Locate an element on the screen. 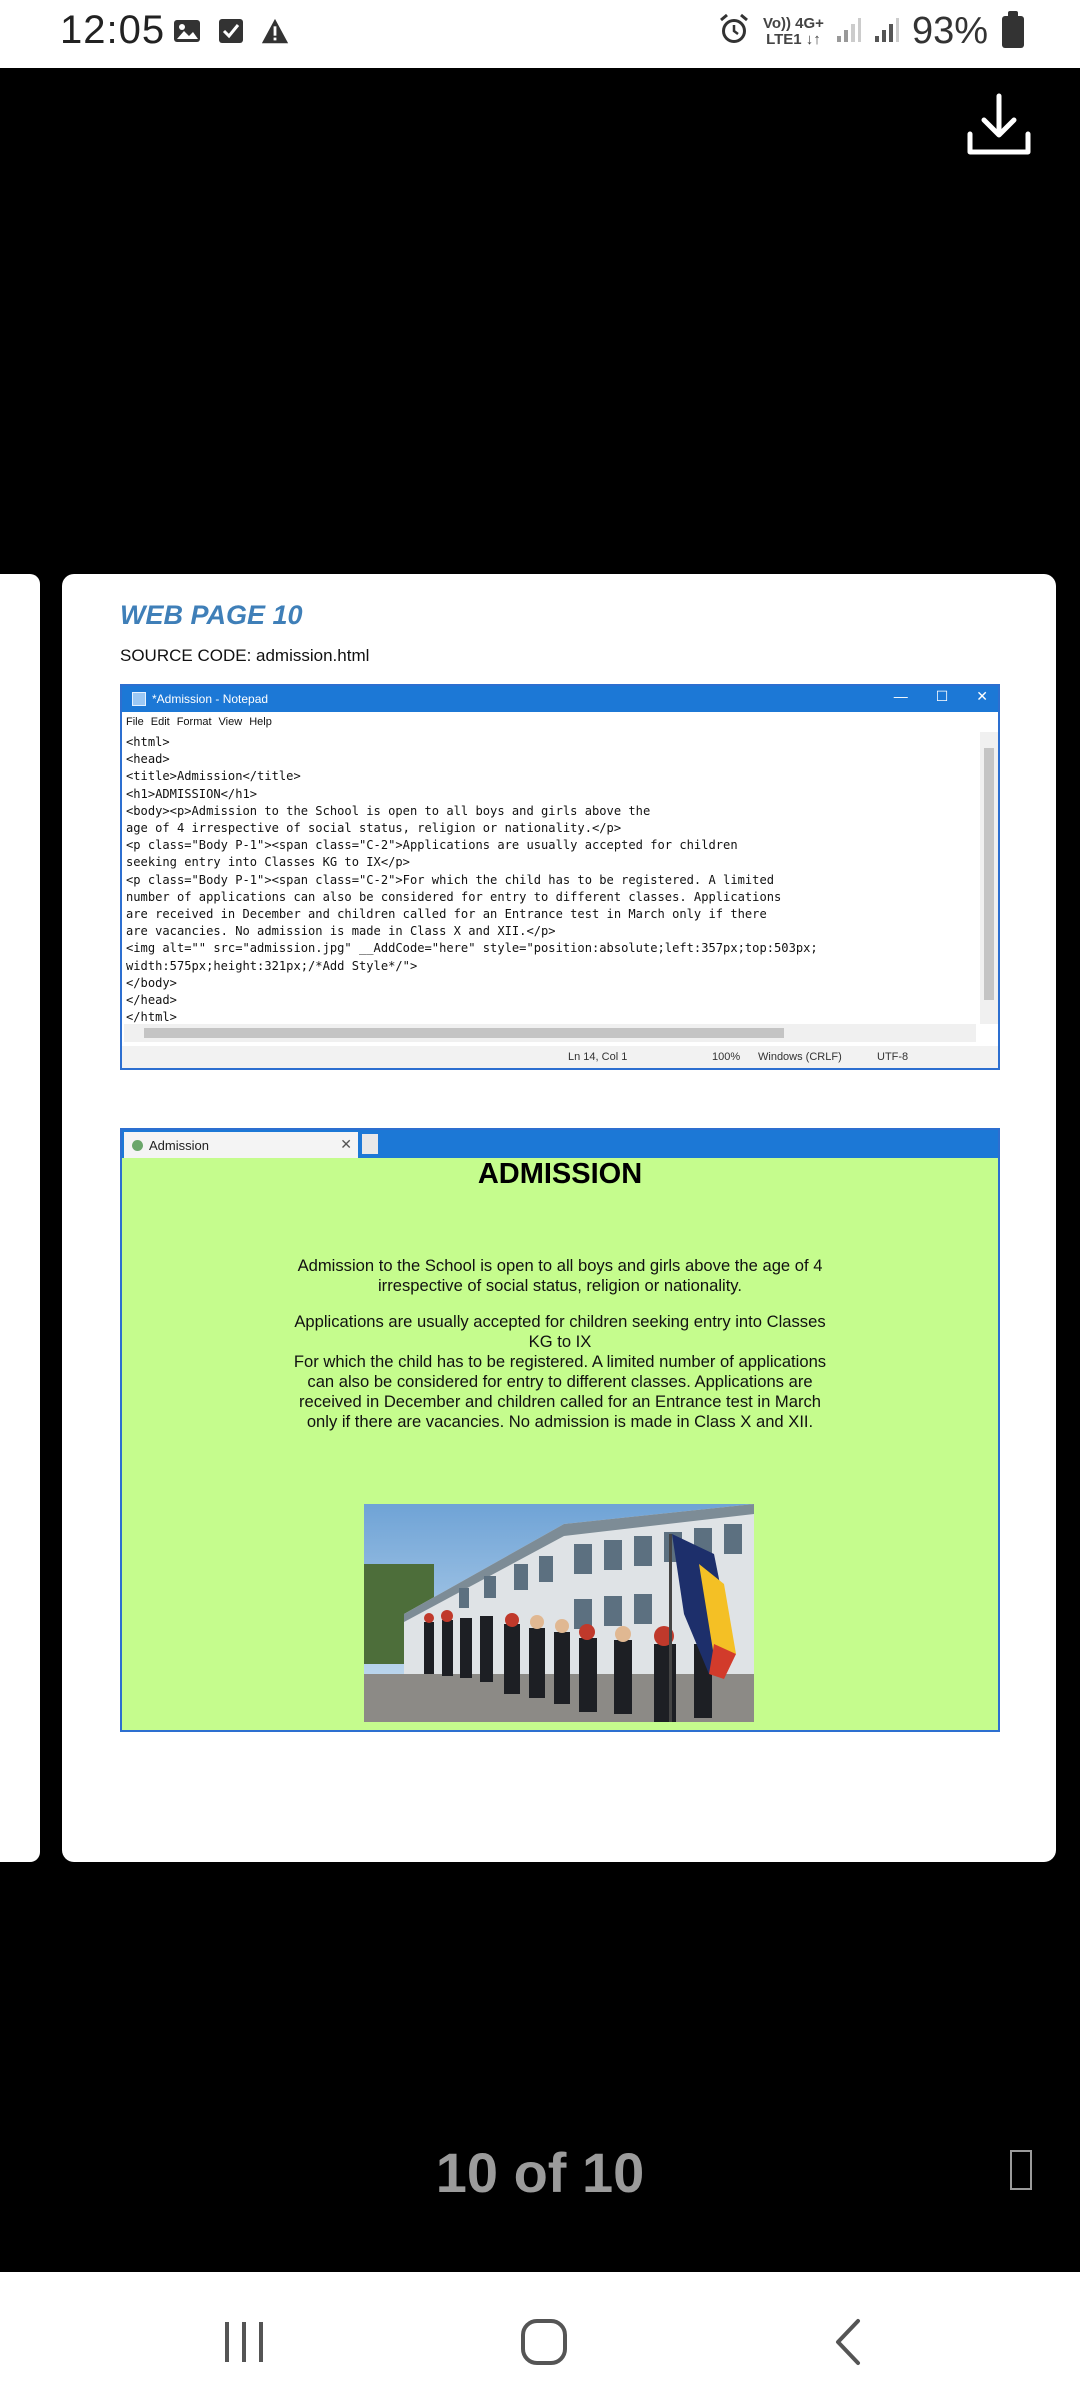 Image resolution: width=1080 pixels, height=2408 pixels. browser-tabbar: Admission ✕ is located at coordinates (560, 1144).